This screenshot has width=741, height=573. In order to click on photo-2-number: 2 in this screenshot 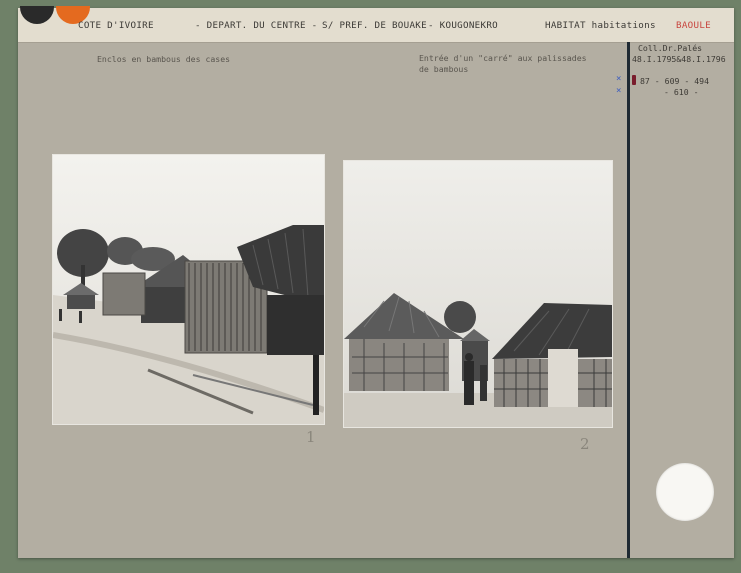, I will do `click(585, 444)`.